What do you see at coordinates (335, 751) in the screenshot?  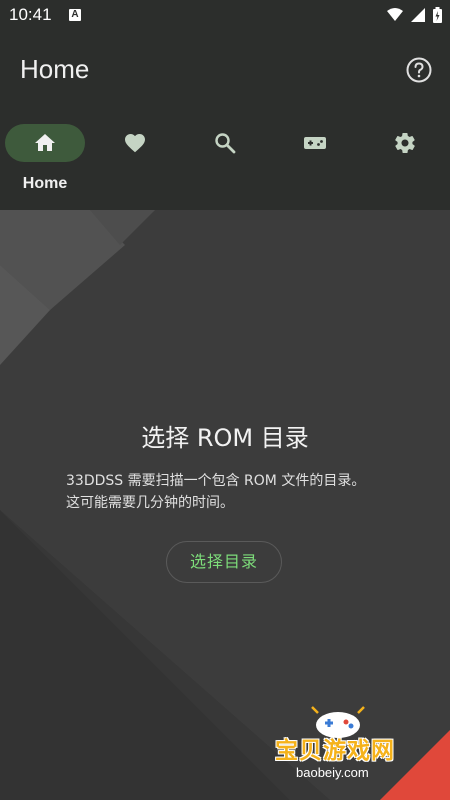 I see `watermark-text: 宝贝游戏网` at bounding box center [335, 751].